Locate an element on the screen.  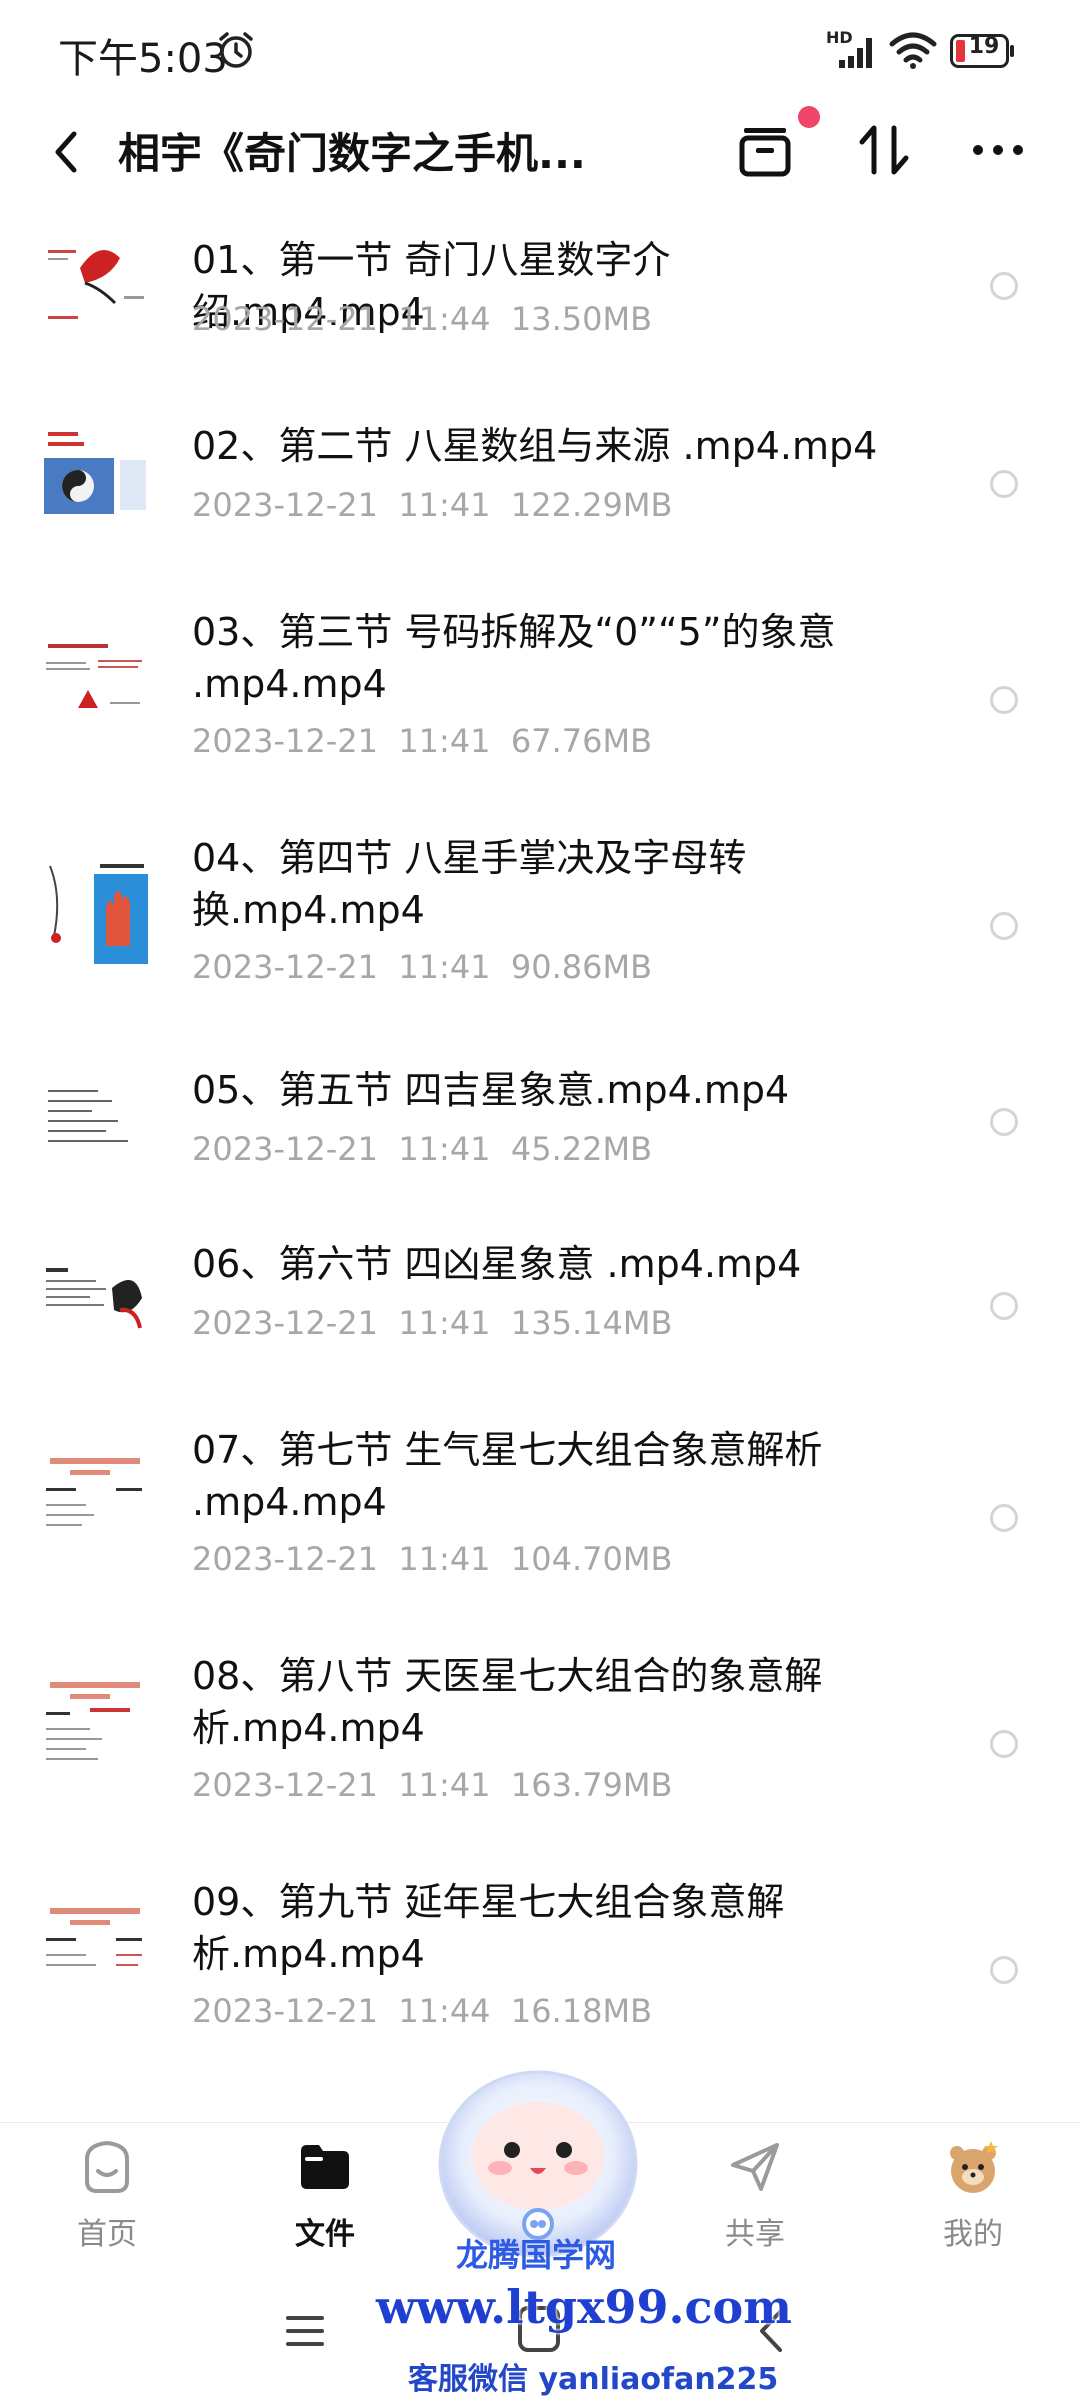
watermark-url: www.ltgx99.com is located at coordinates (584, 2307).